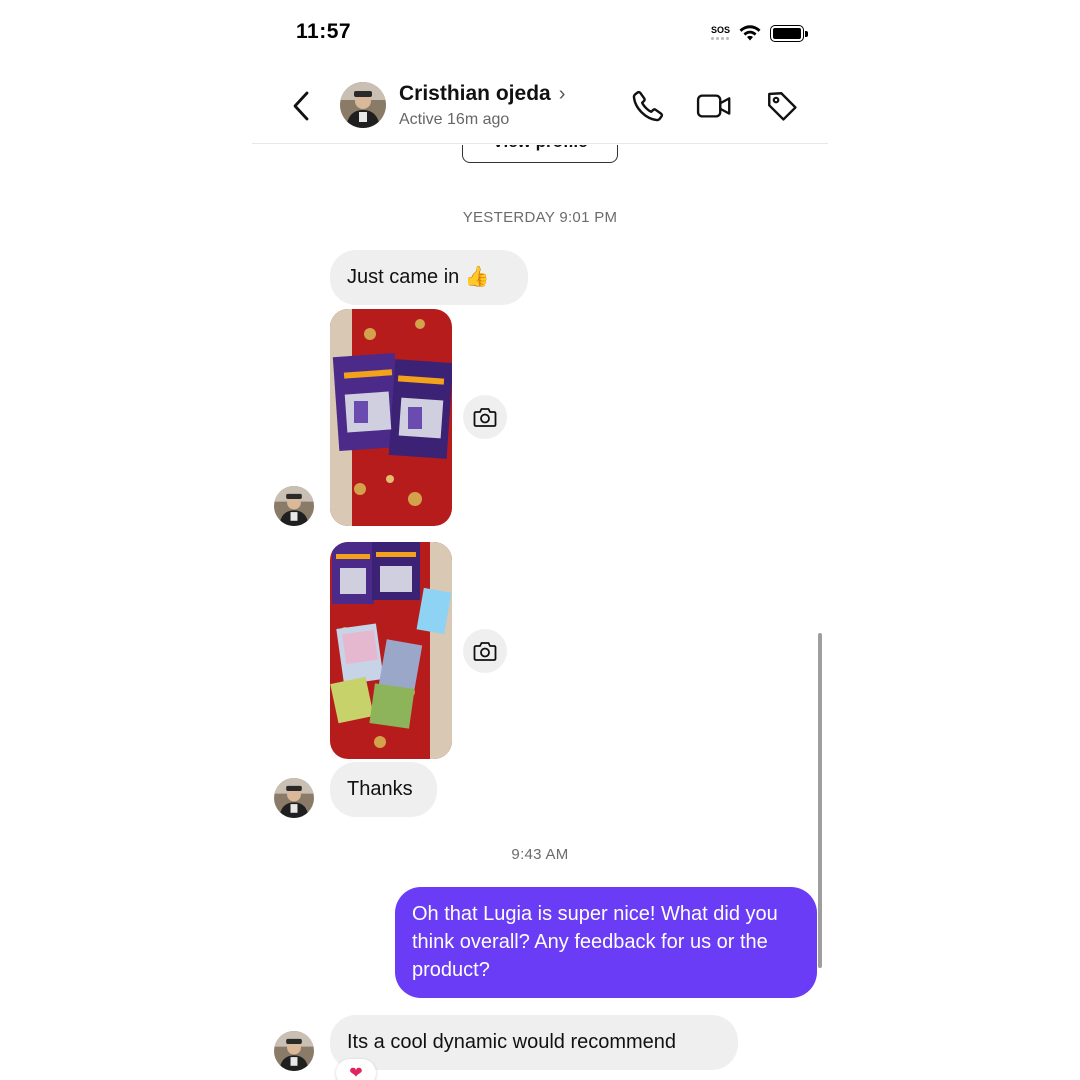 This screenshot has height=1080, width=1080. I want to click on message-text: Thanks, so click(380, 789).